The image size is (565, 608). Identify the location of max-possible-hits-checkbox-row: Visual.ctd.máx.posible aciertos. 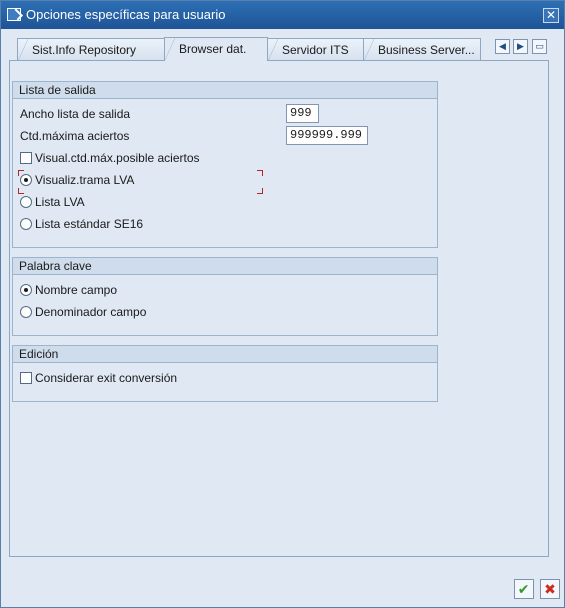
(110, 158).